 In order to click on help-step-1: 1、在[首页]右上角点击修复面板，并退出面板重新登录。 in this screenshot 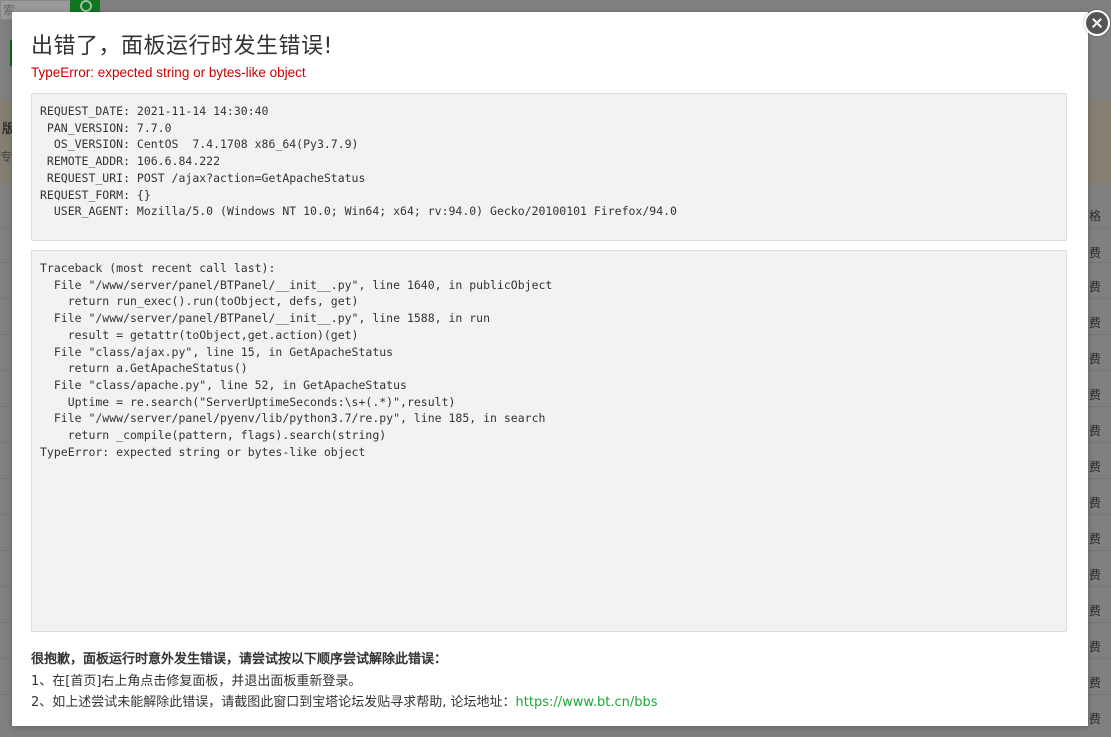, I will do `click(196, 681)`.